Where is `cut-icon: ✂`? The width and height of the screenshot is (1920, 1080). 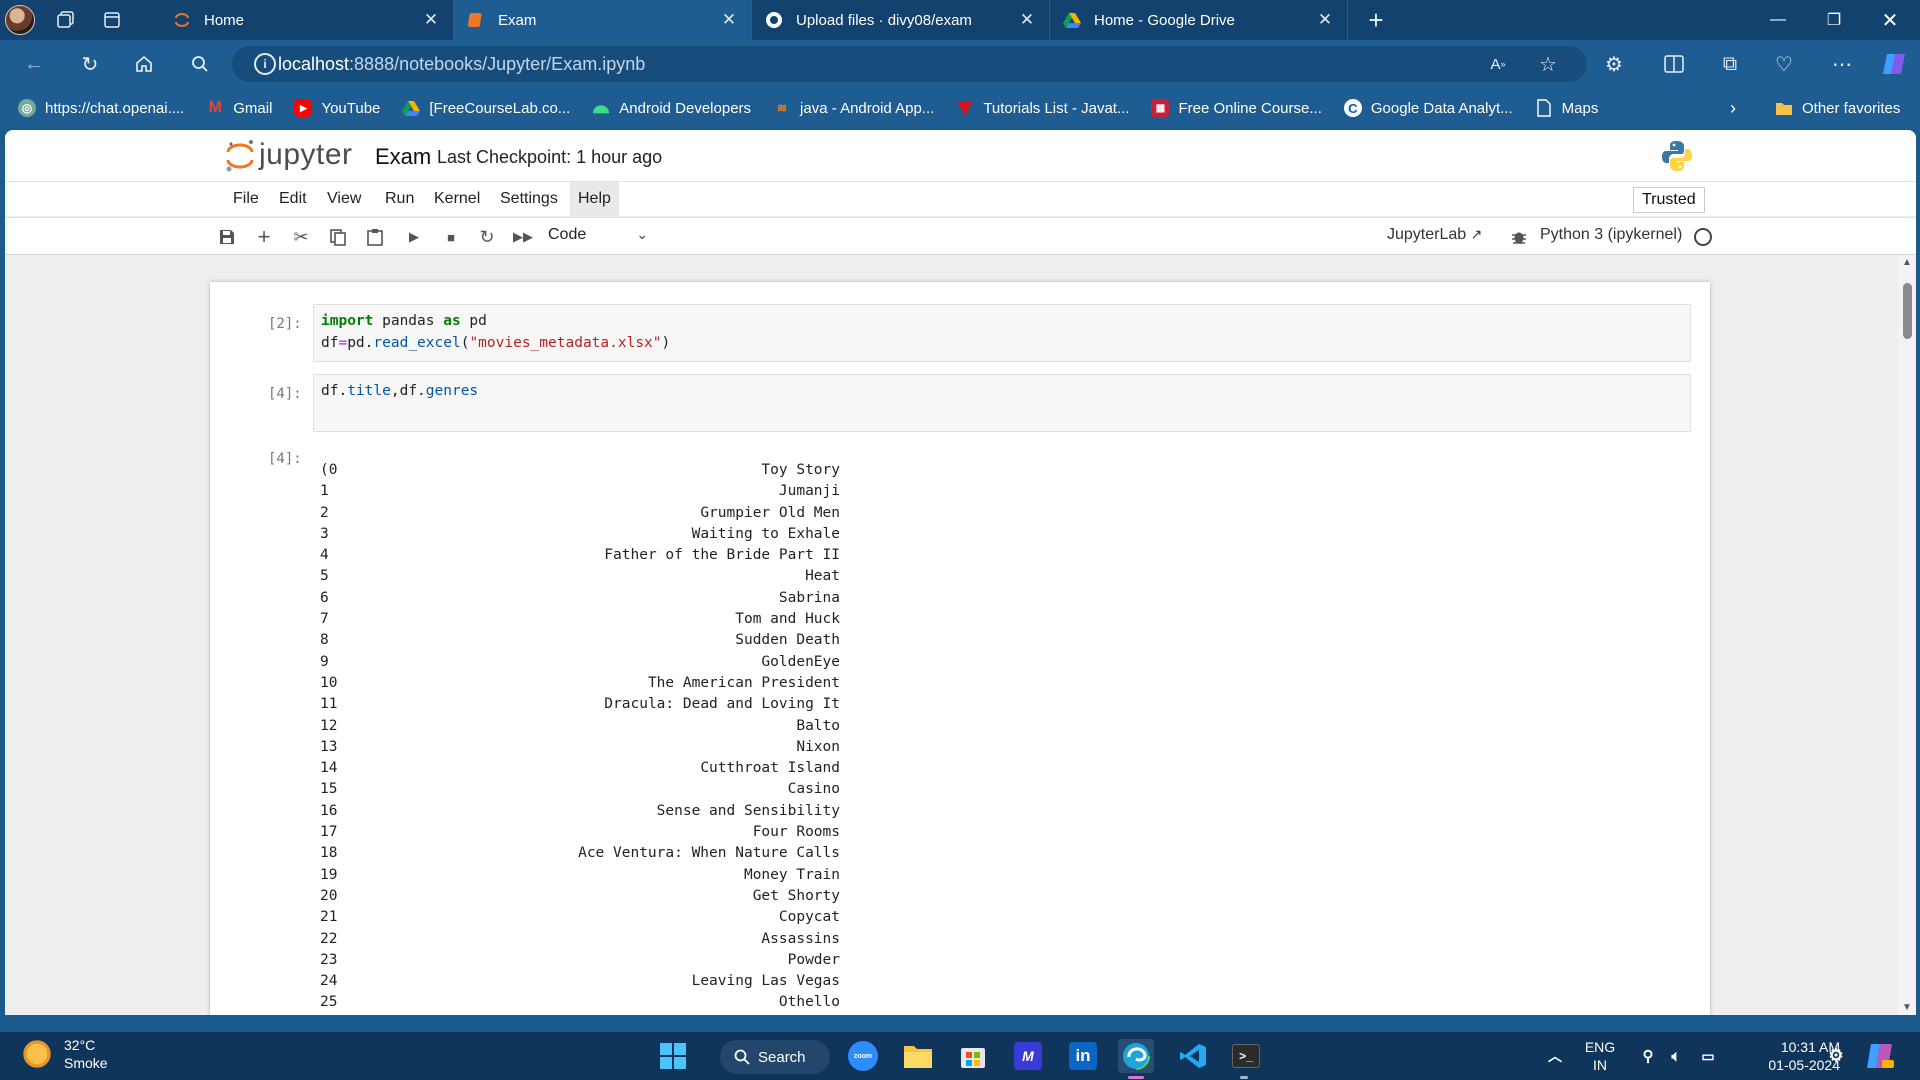
cut-icon: ✂ is located at coordinates (301, 237).